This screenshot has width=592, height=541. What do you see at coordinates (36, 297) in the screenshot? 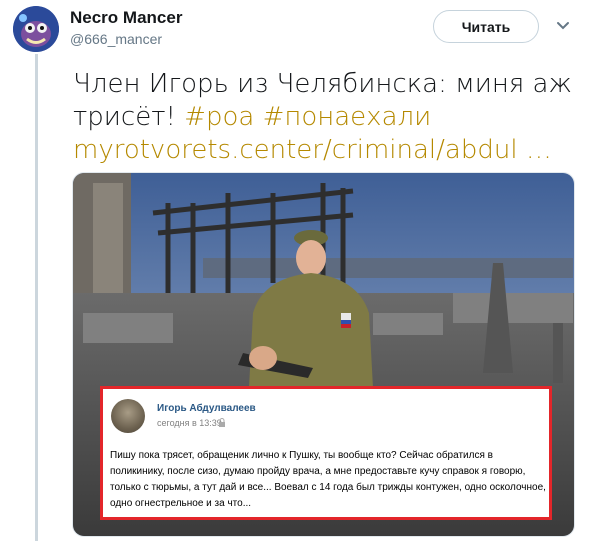
I see `thread-line` at bounding box center [36, 297].